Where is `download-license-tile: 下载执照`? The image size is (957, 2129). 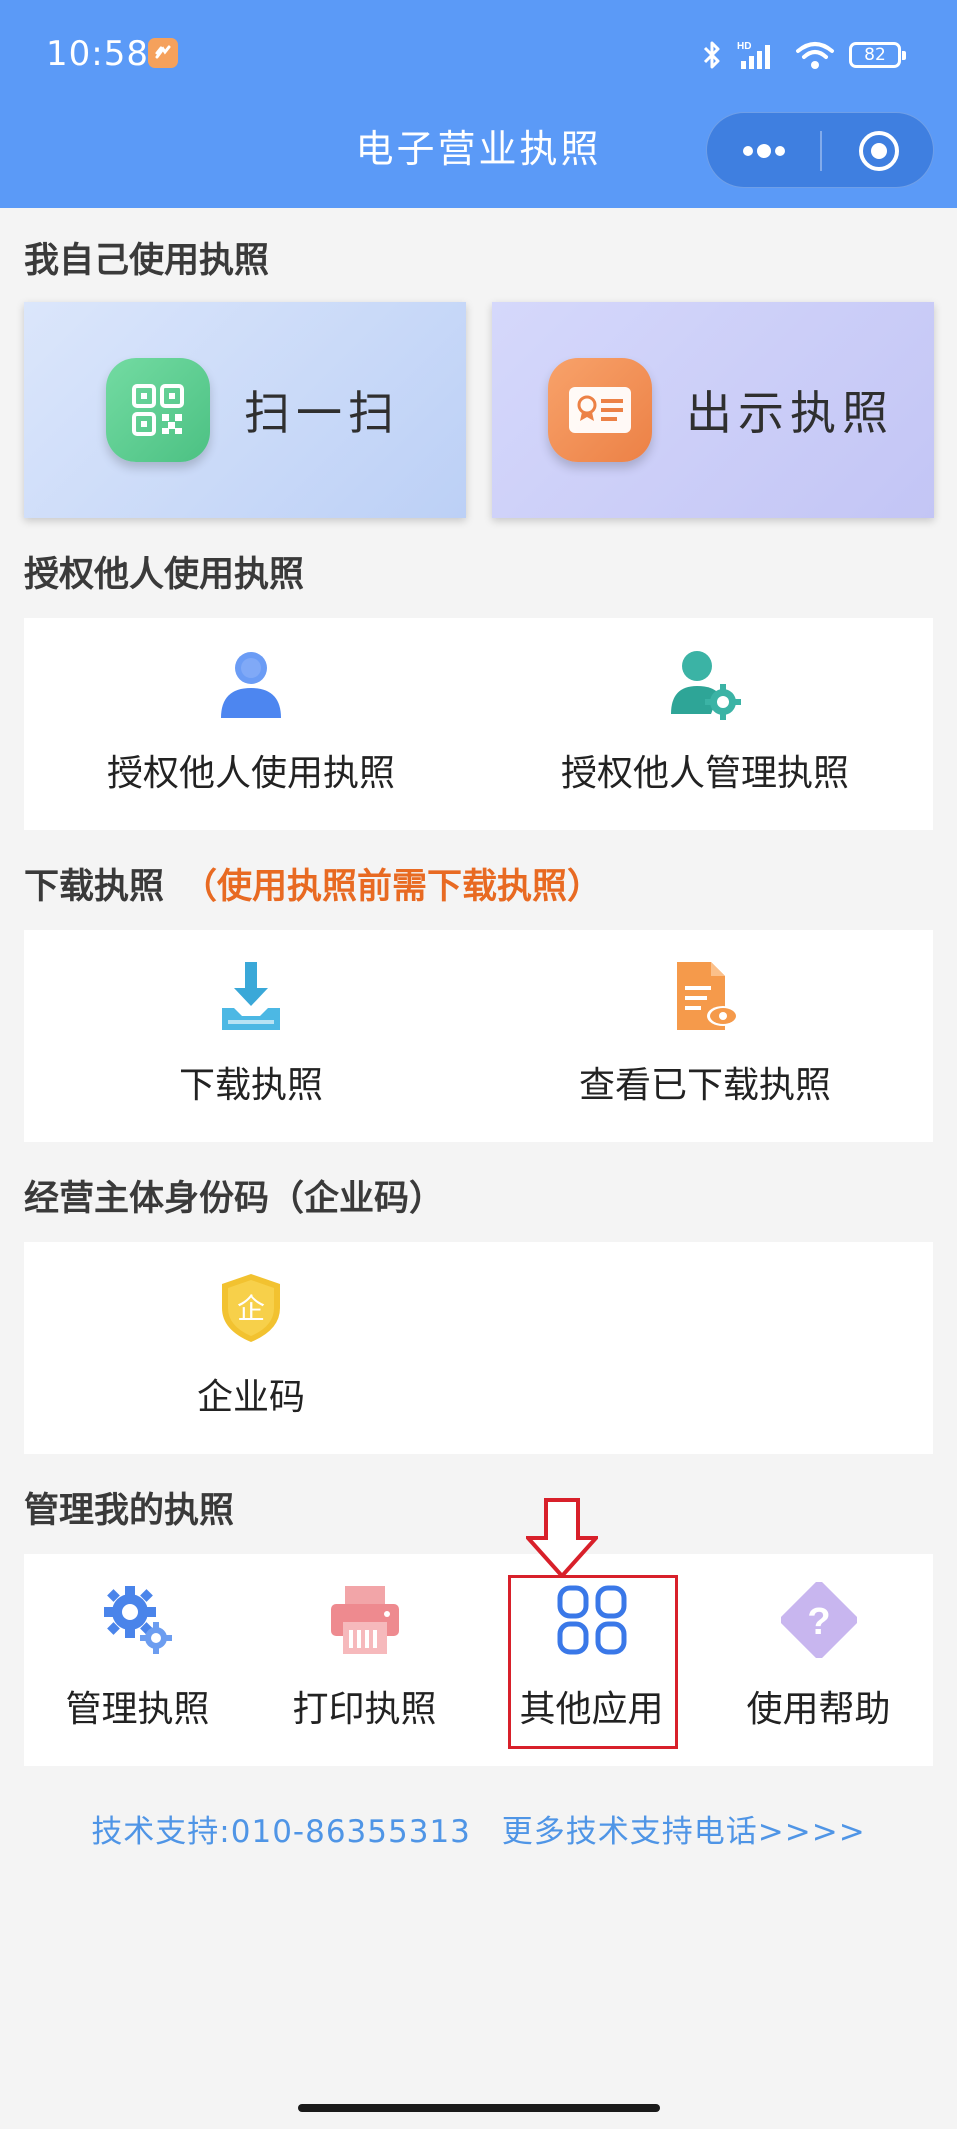 download-license-tile: 下载执照 is located at coordinates (251, 1036).